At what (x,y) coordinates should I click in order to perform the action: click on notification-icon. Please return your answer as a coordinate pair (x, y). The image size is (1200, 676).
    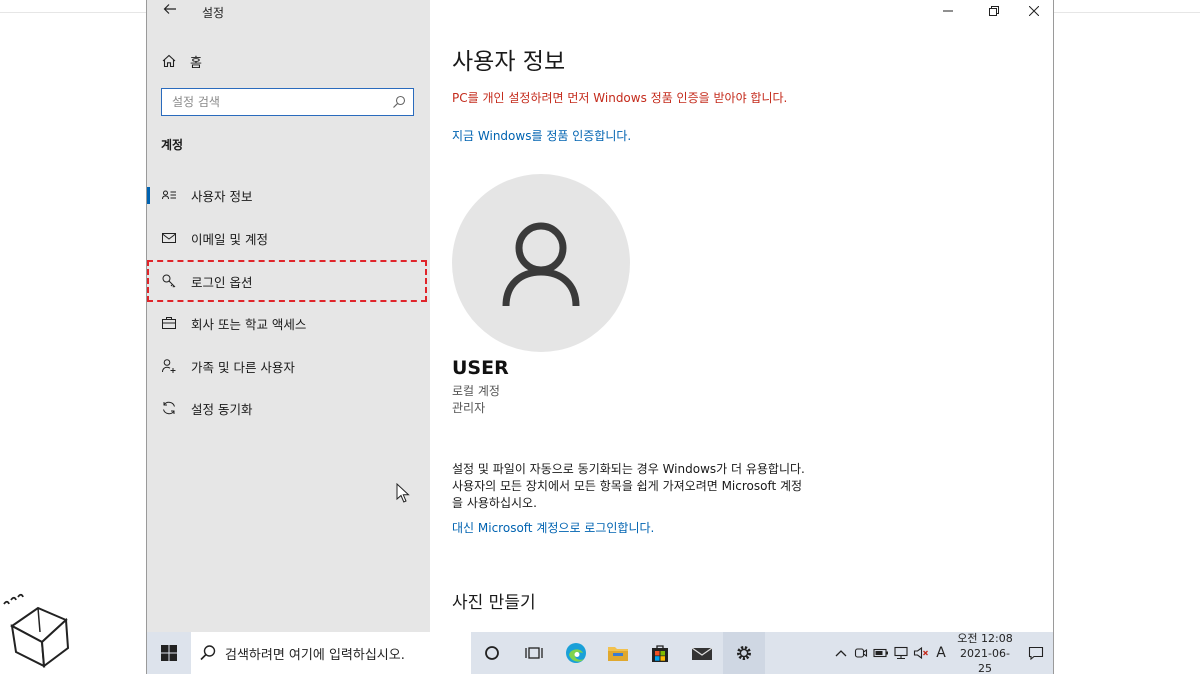
    Looking at the image, I should click on (1036, 653).